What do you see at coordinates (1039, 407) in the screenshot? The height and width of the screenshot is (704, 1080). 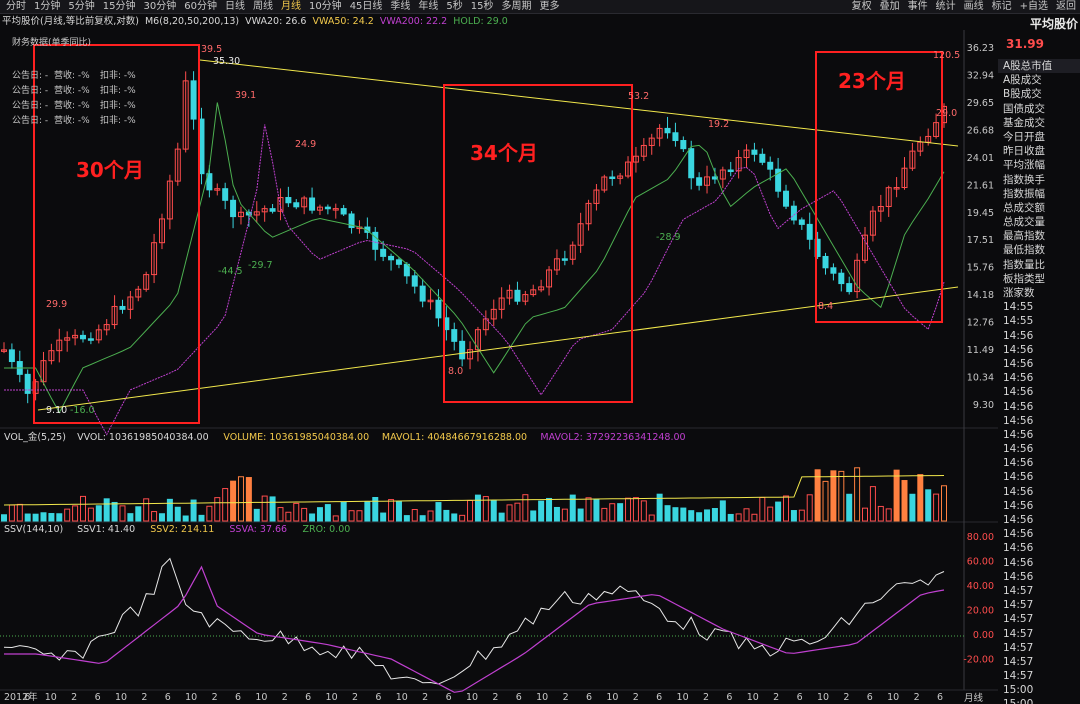 I see `sidebar-item-24: 14:56` at bounding box center [1039, 407].